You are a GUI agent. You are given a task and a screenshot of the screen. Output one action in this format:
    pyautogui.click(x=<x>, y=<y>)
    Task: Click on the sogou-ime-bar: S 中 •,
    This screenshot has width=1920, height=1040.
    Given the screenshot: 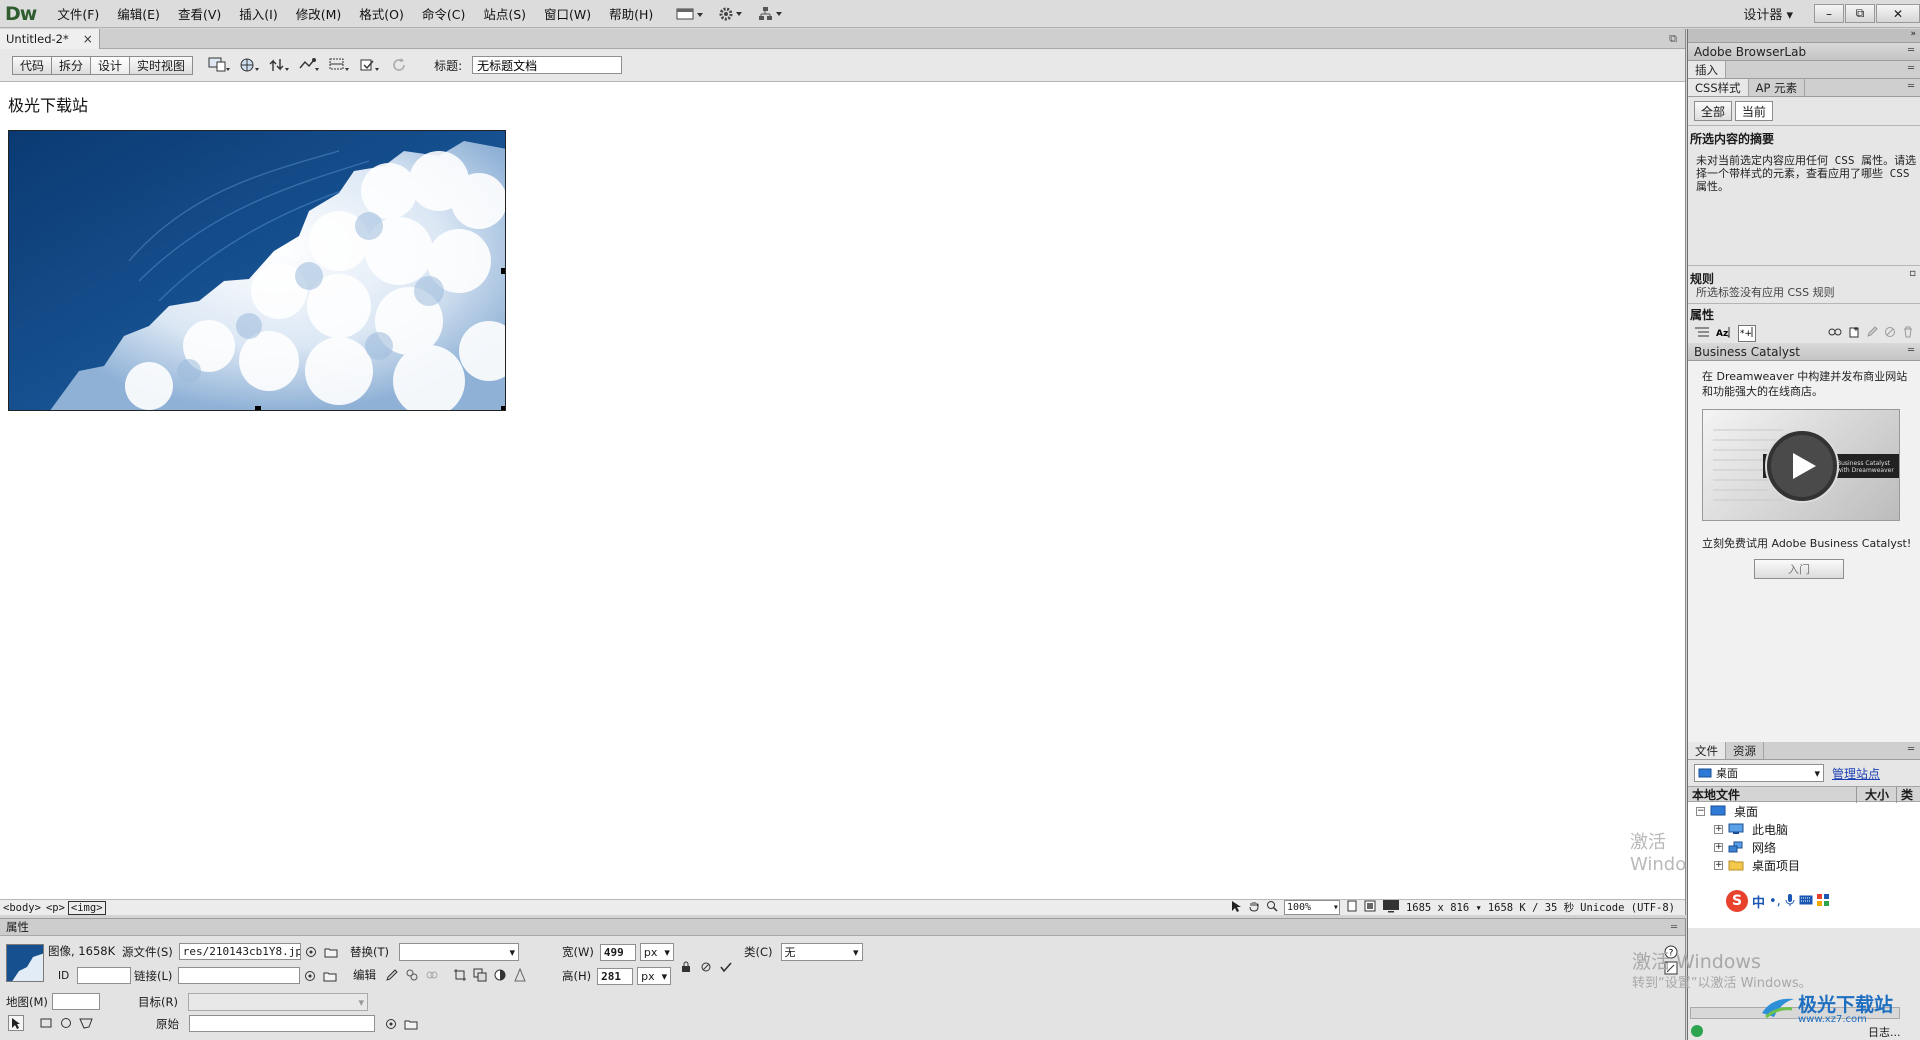 What is the action you would take?
    pyautogui.click(x=1777, y=901)
    